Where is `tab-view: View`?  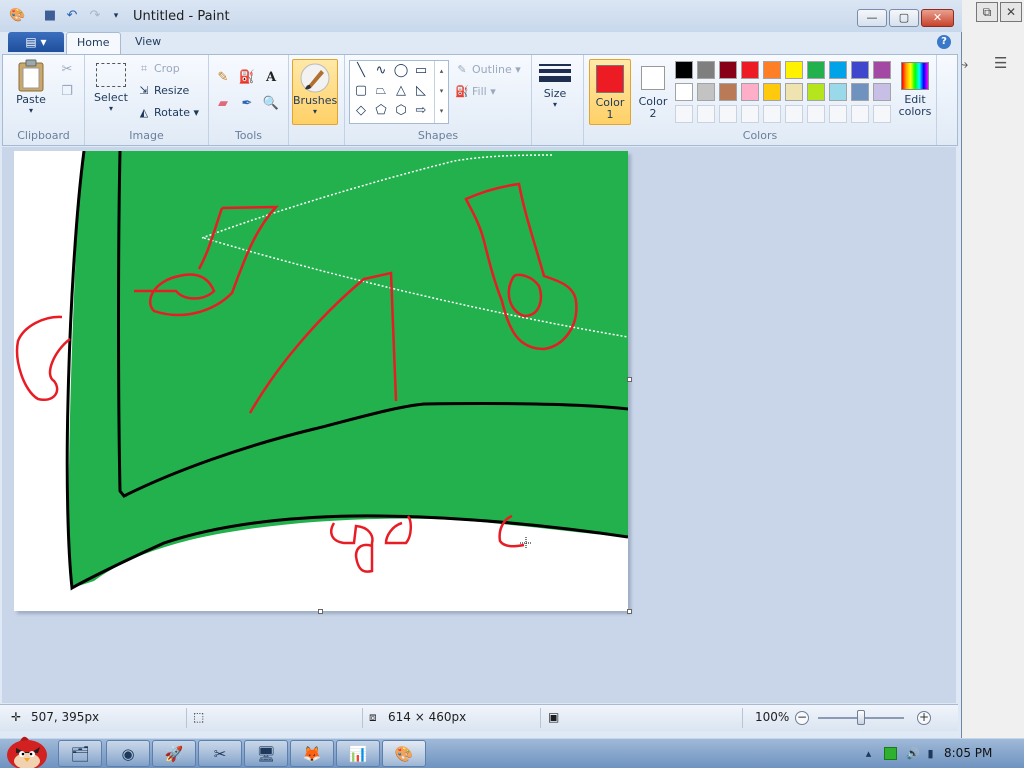 tab-view: View is located at coordinates (148, 43).